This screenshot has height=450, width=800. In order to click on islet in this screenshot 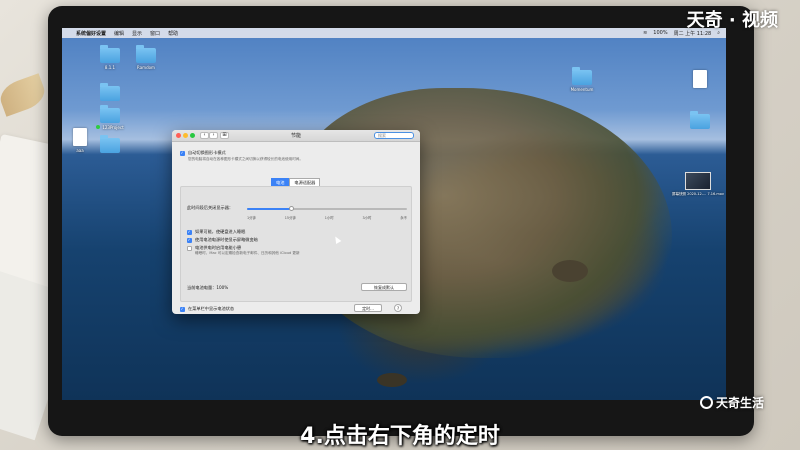, I will do `click(570, 271)`.